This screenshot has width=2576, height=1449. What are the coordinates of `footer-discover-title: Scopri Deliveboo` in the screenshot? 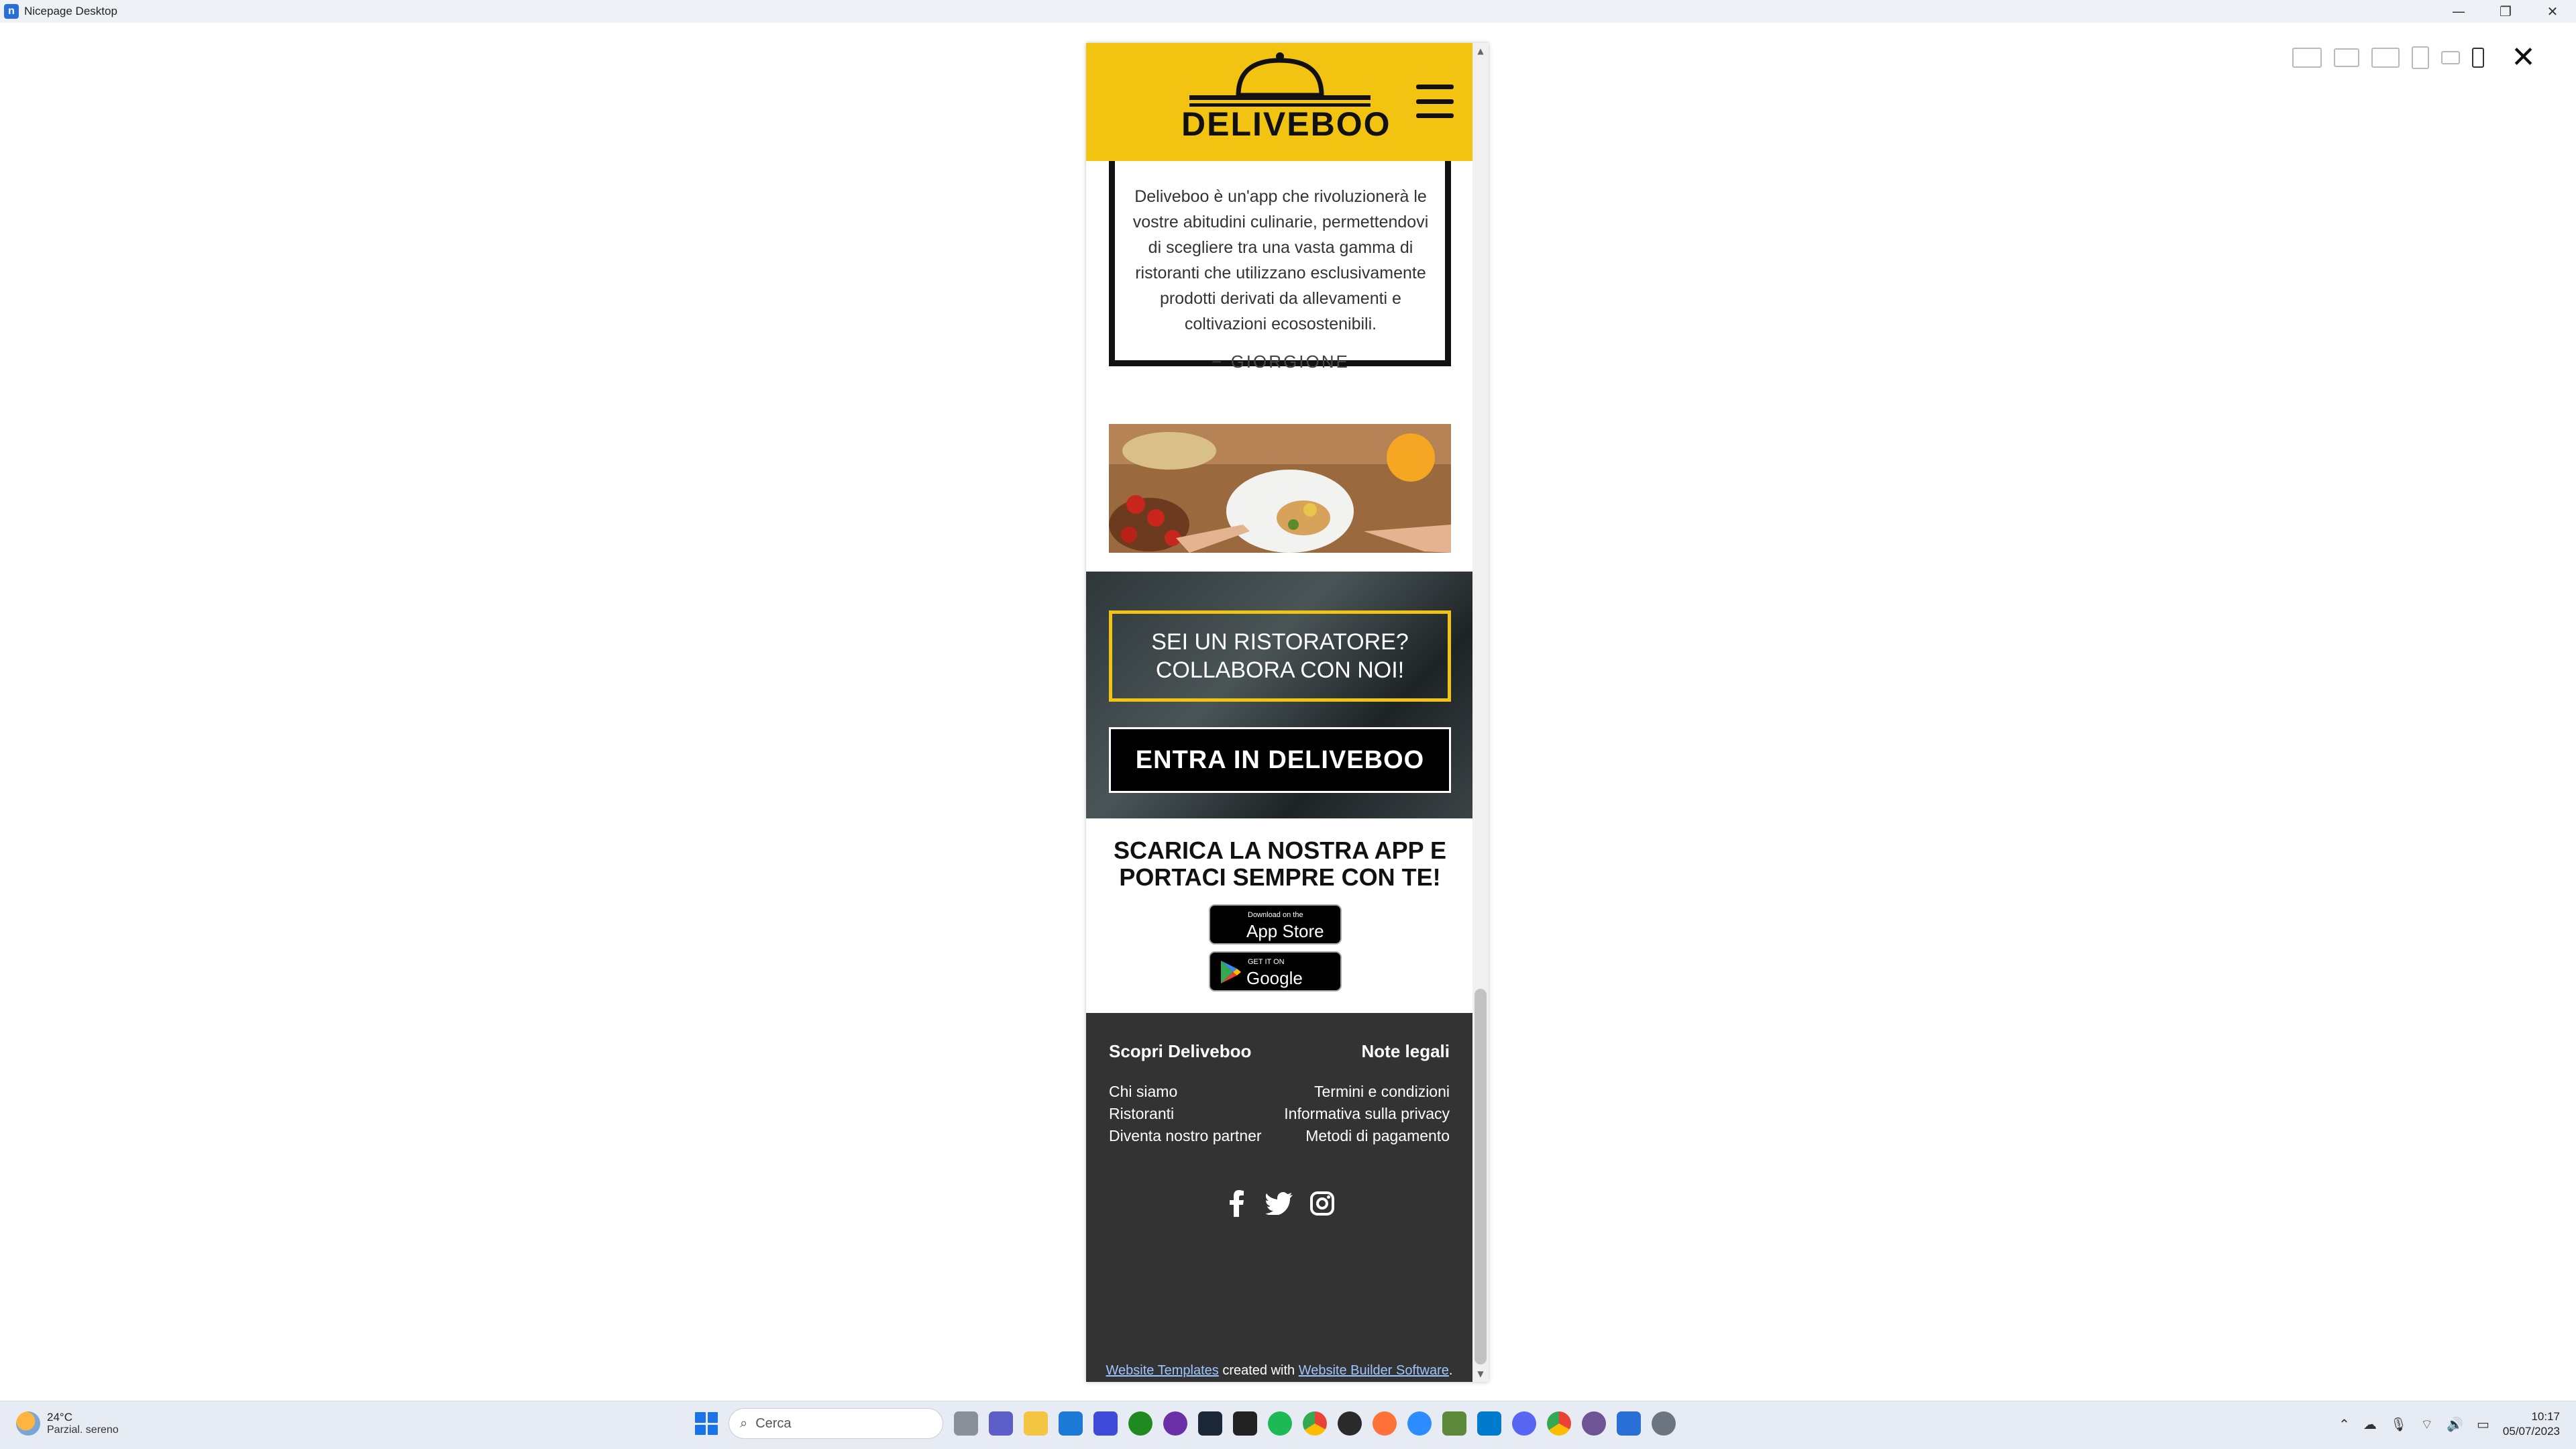 It's located at (1180, 1051).